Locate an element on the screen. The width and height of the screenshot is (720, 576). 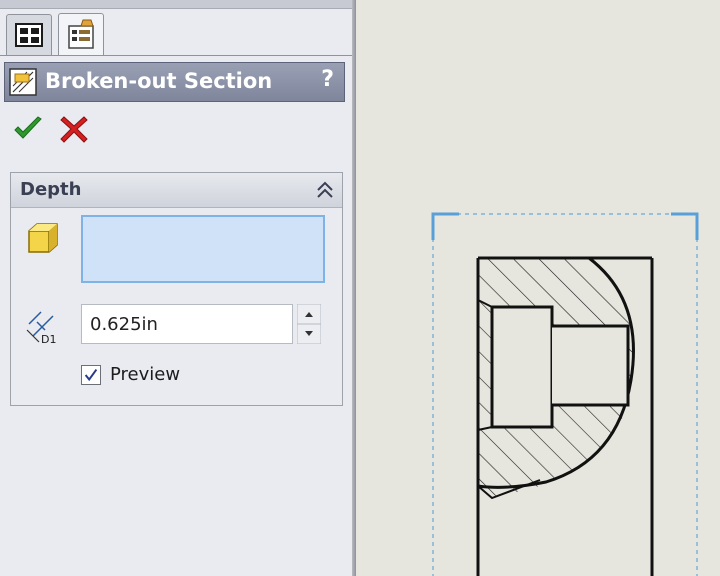
depth-group-header: Depth is located at coordinates (176, 190).